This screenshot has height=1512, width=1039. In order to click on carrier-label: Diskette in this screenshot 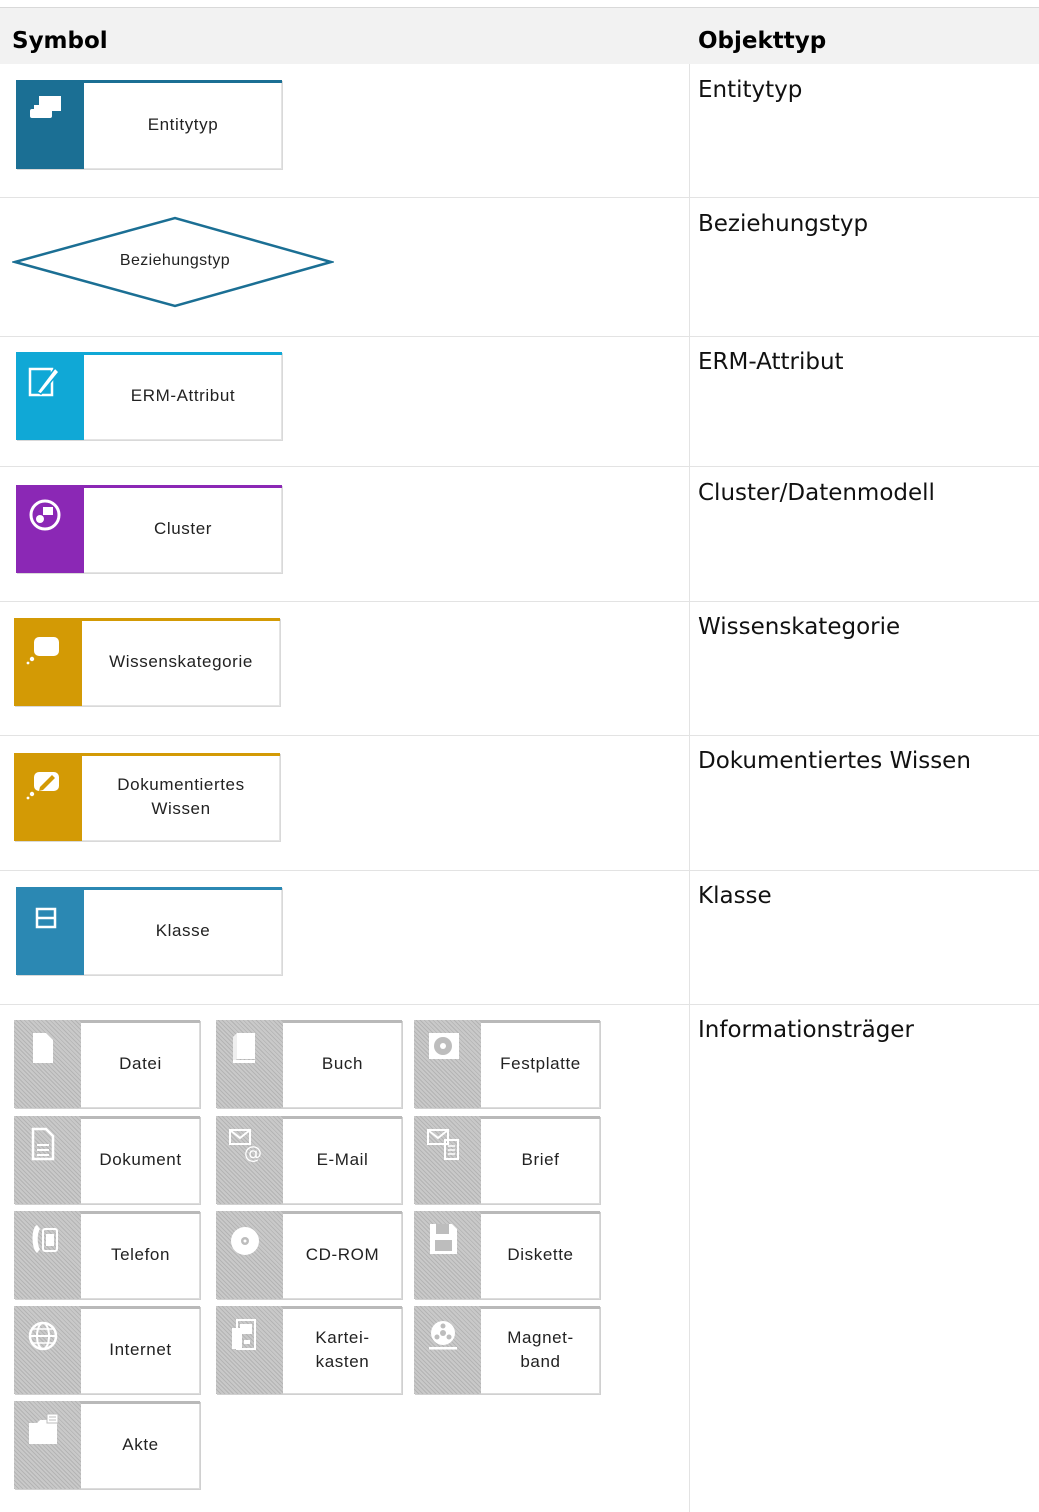, I will do `click(540, 1254)`.